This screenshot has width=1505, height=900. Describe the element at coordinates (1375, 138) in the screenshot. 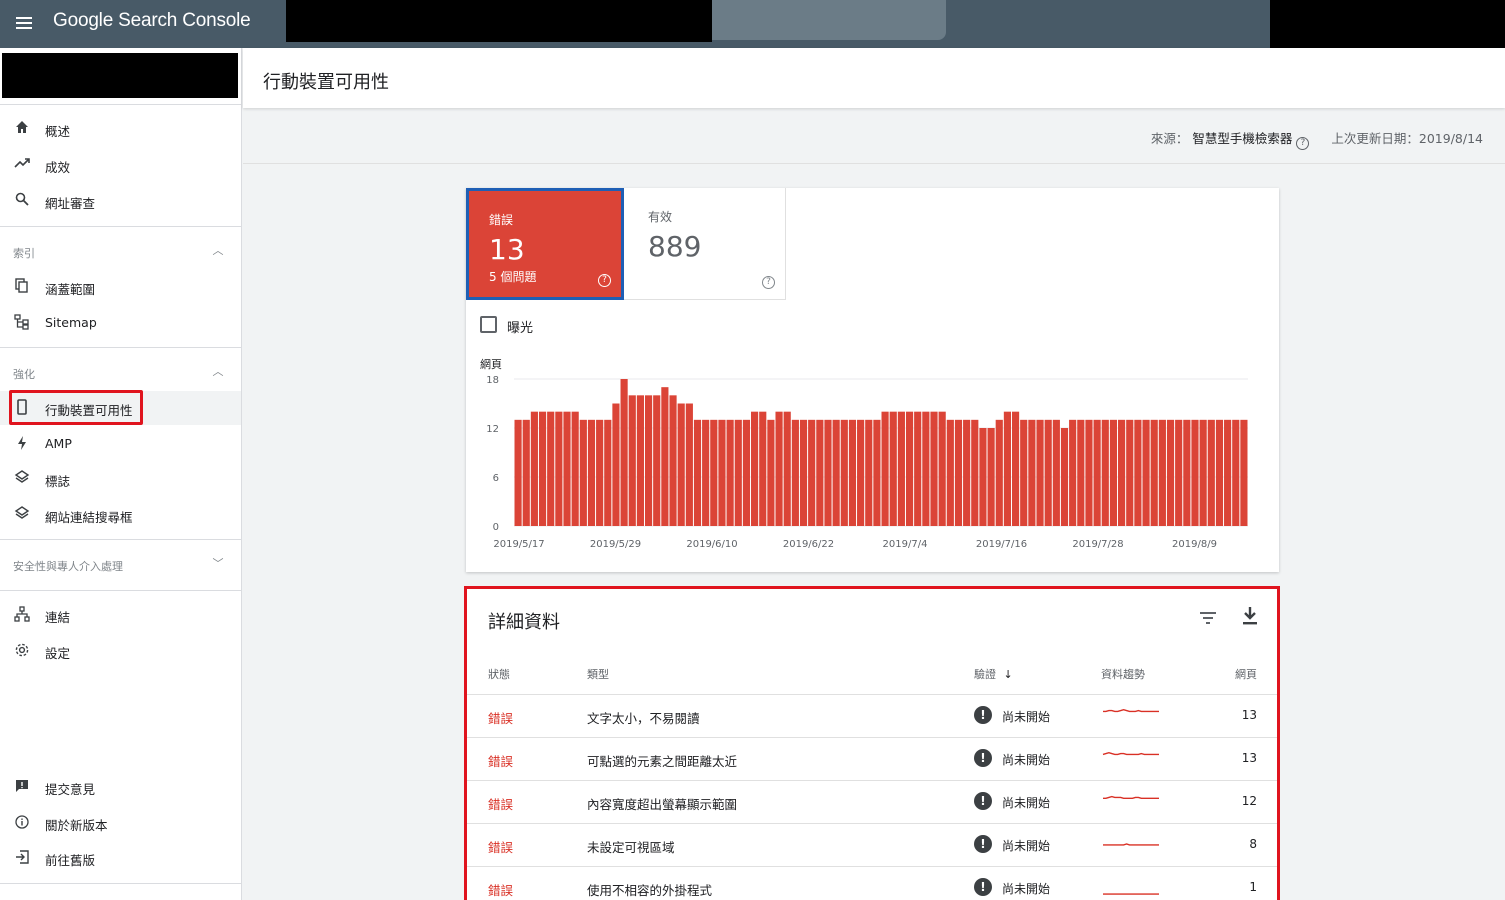

I see `updated-label: 上次更新日期：` at that location.